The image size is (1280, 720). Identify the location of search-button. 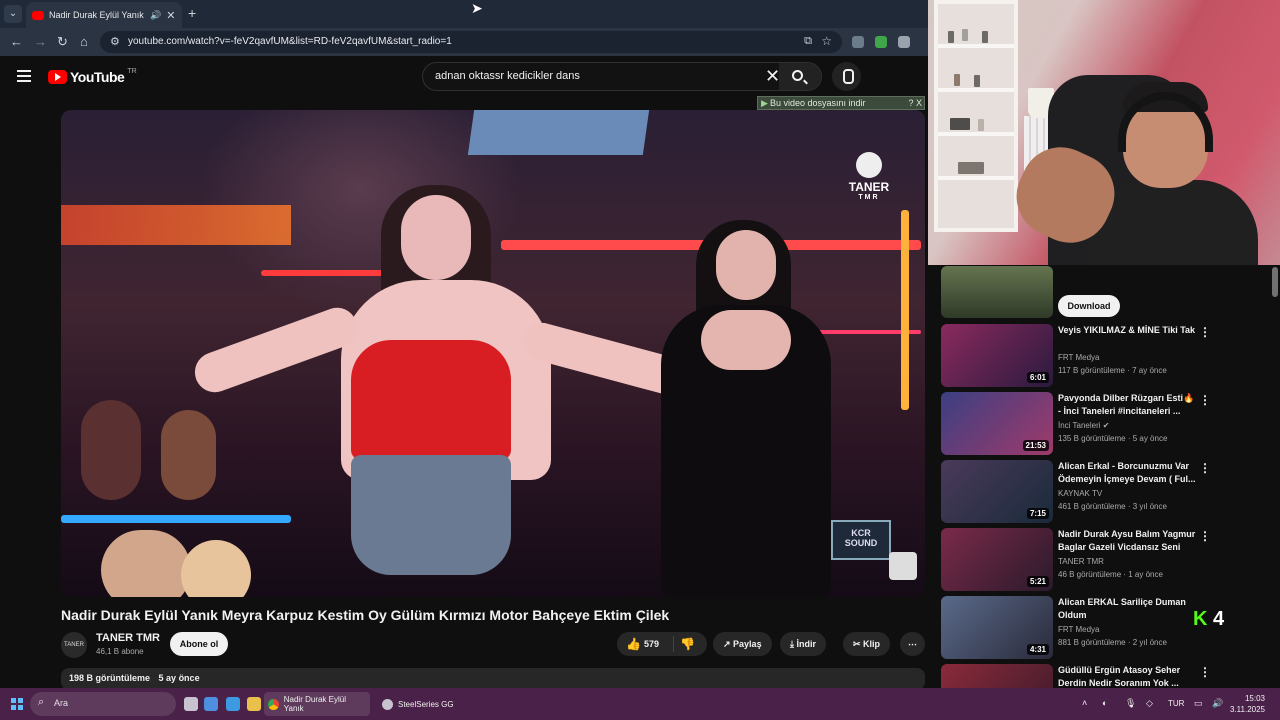
(800, 76).